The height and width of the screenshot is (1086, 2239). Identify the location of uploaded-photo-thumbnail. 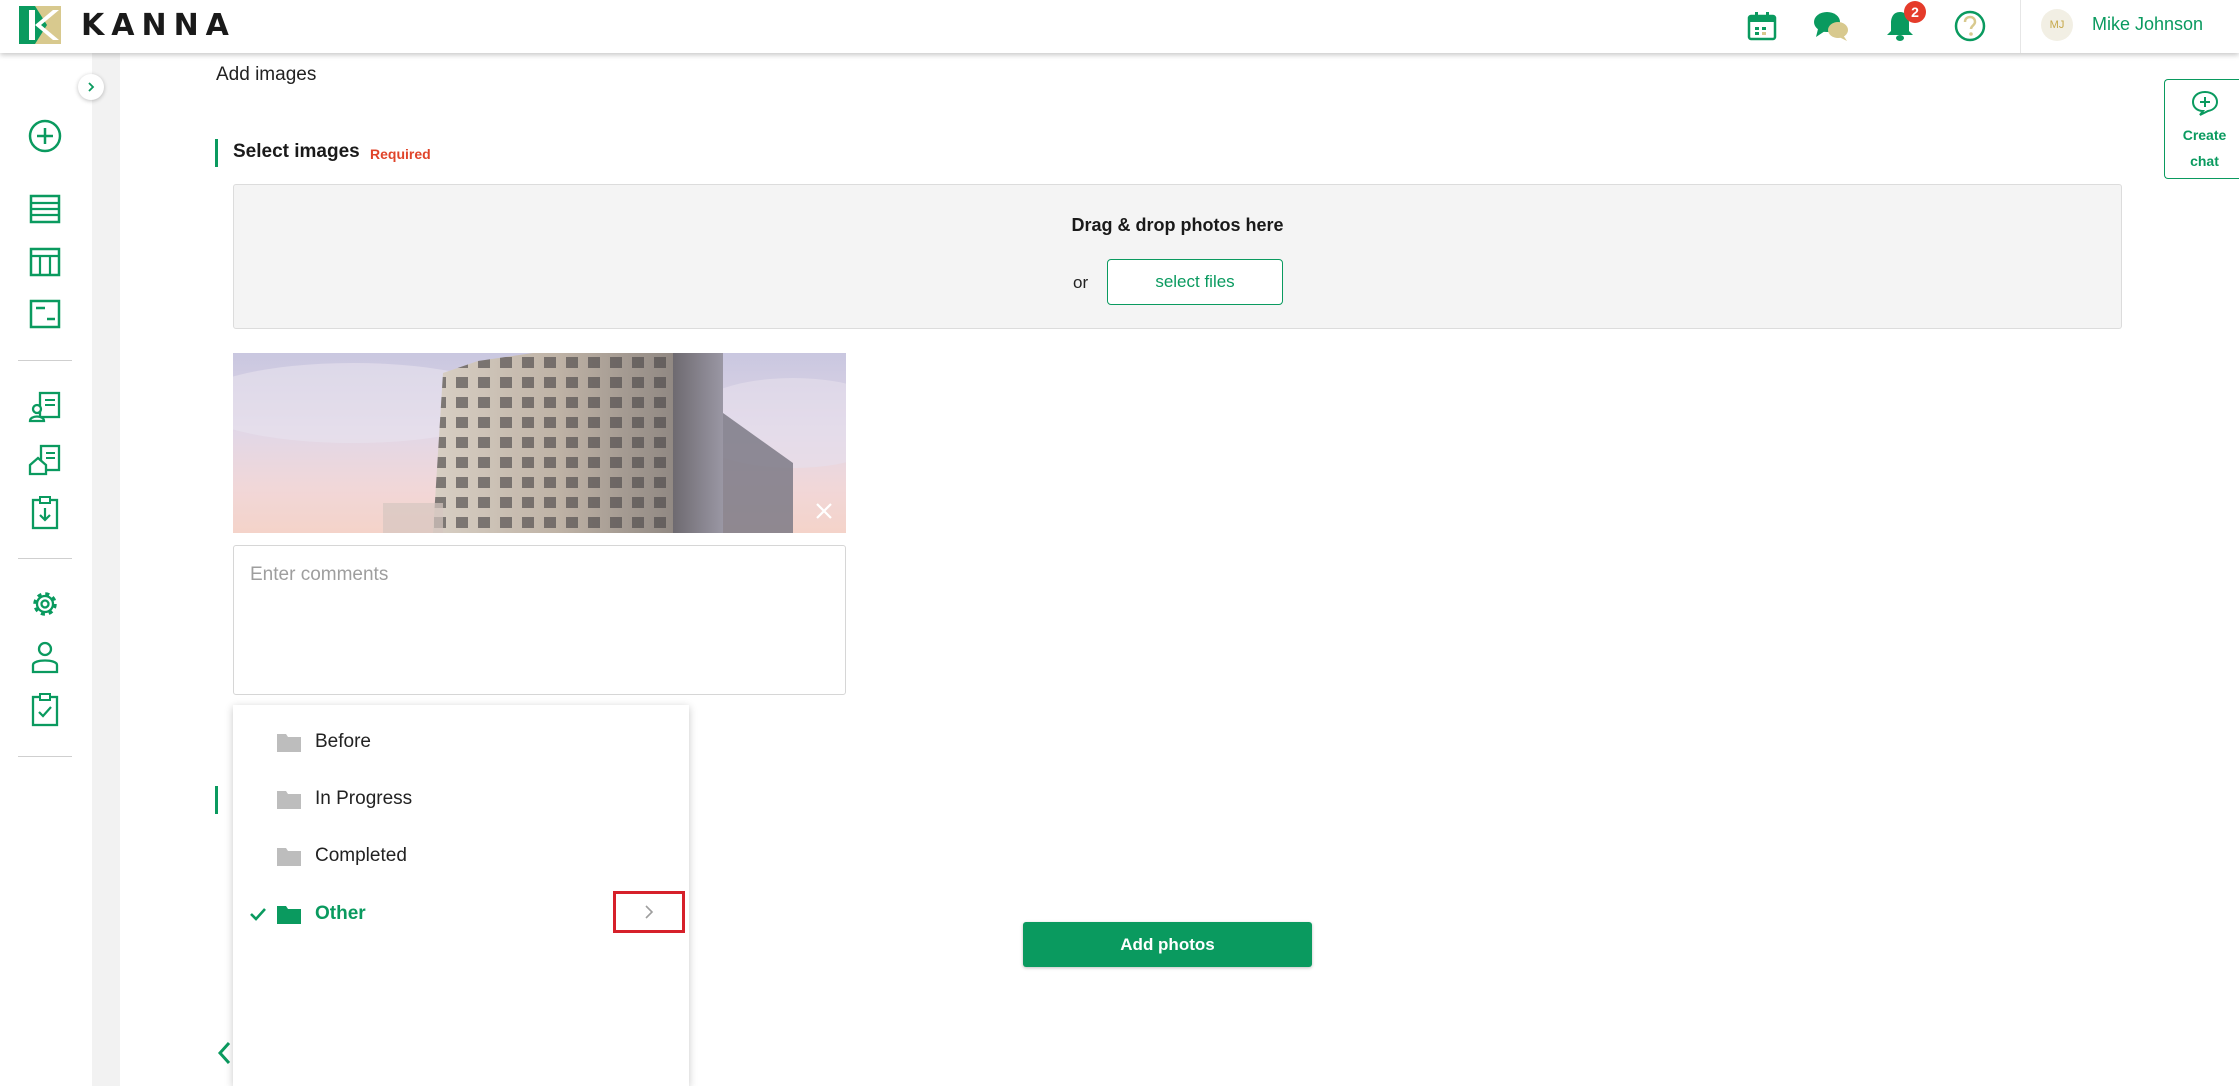
(539, 443).